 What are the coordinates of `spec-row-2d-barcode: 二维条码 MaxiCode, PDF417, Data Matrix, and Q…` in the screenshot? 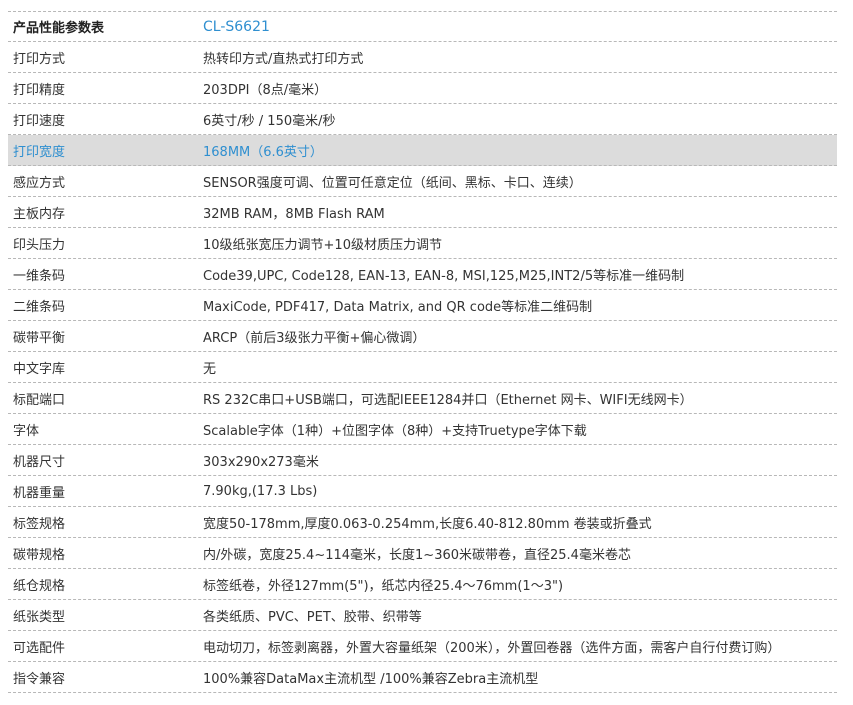 It's located at (422, 305).